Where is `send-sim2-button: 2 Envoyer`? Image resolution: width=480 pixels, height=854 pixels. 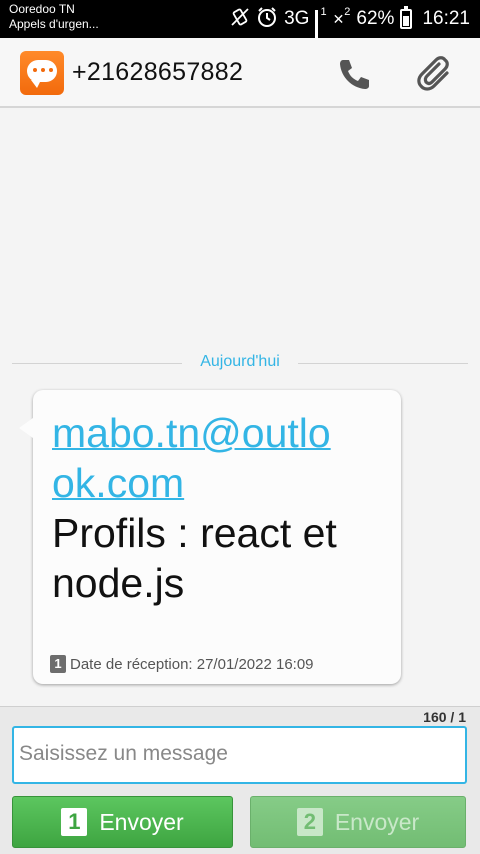
send-sim2-button: 2 Envoyer is located at coordinates (358, 822).